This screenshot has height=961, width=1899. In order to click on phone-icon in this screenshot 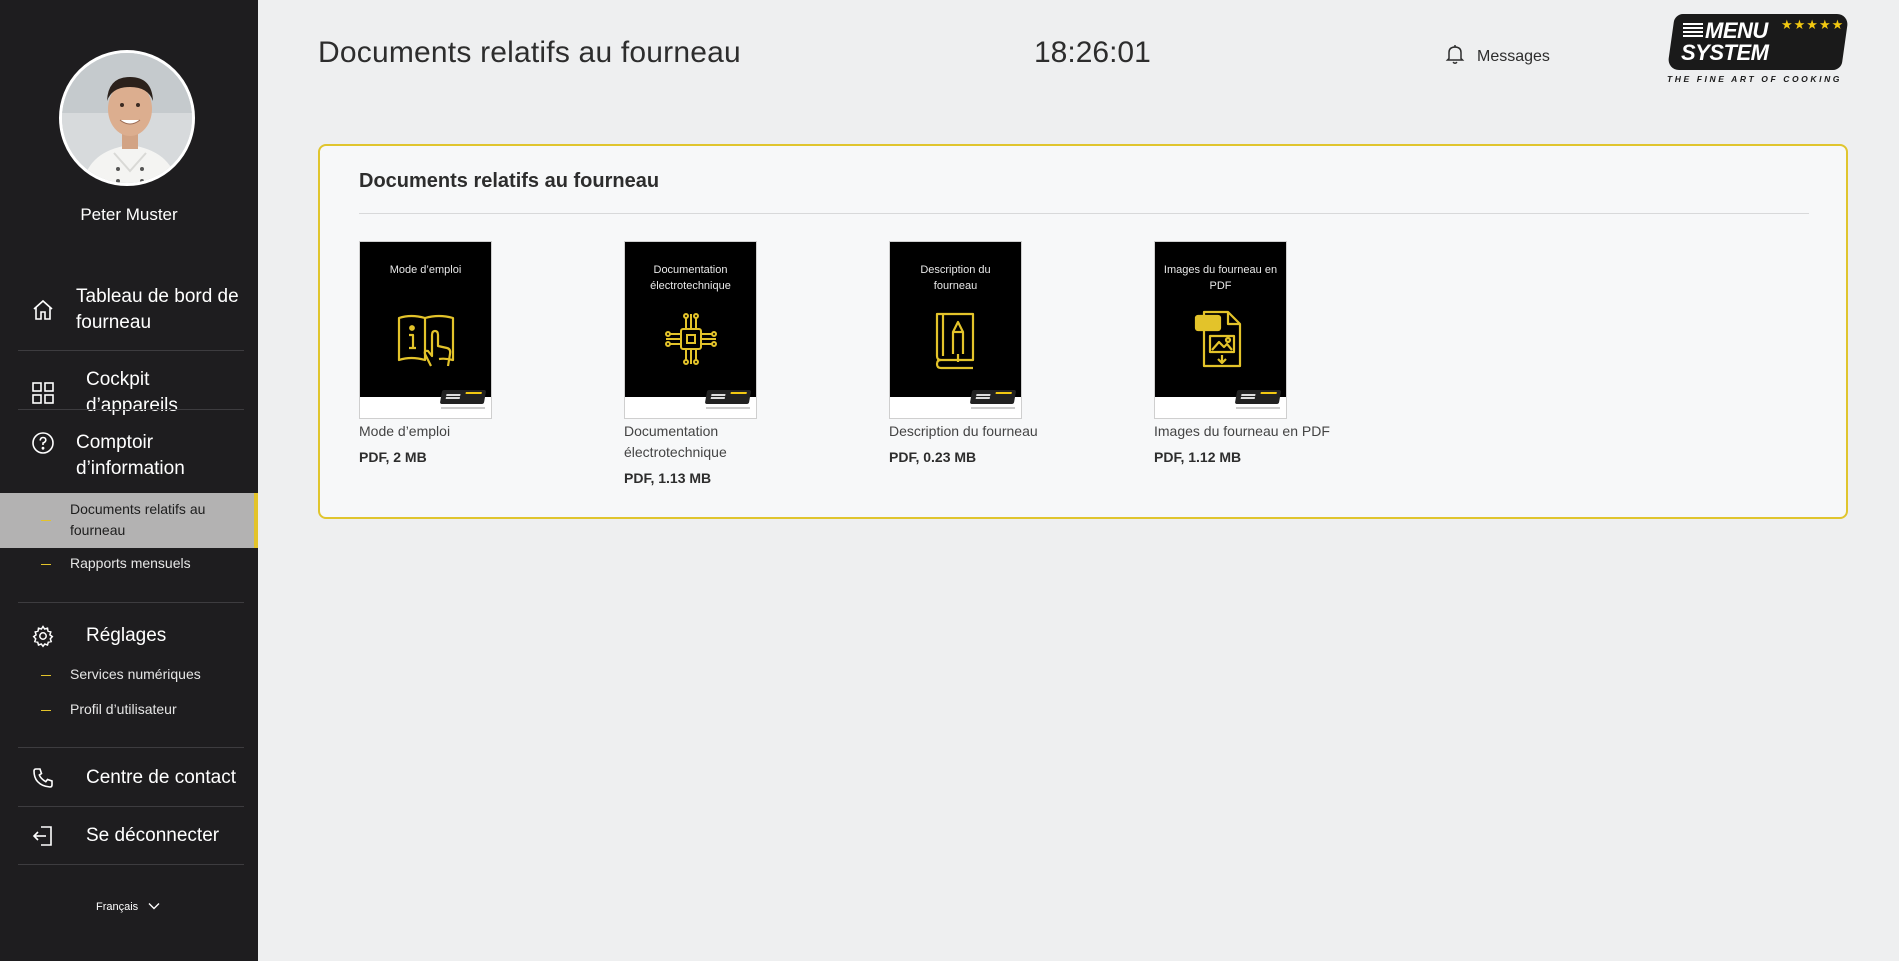, I will do `click(43, 778)`.